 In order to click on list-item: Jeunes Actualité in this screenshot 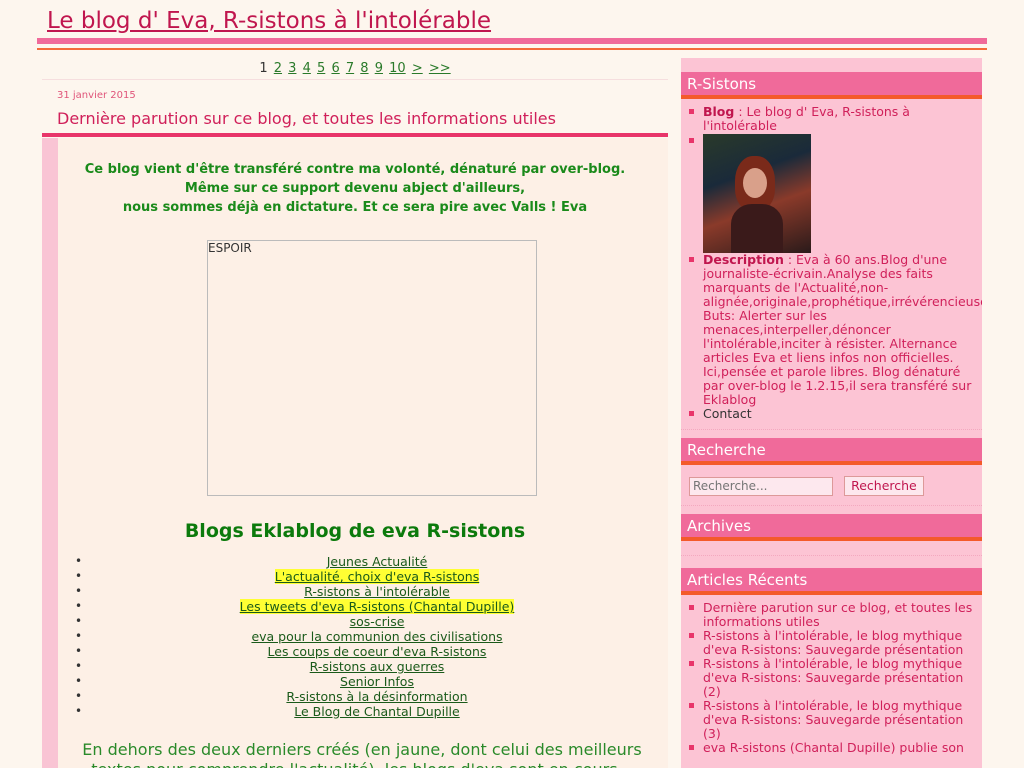, I will do `click(368, 561)`.